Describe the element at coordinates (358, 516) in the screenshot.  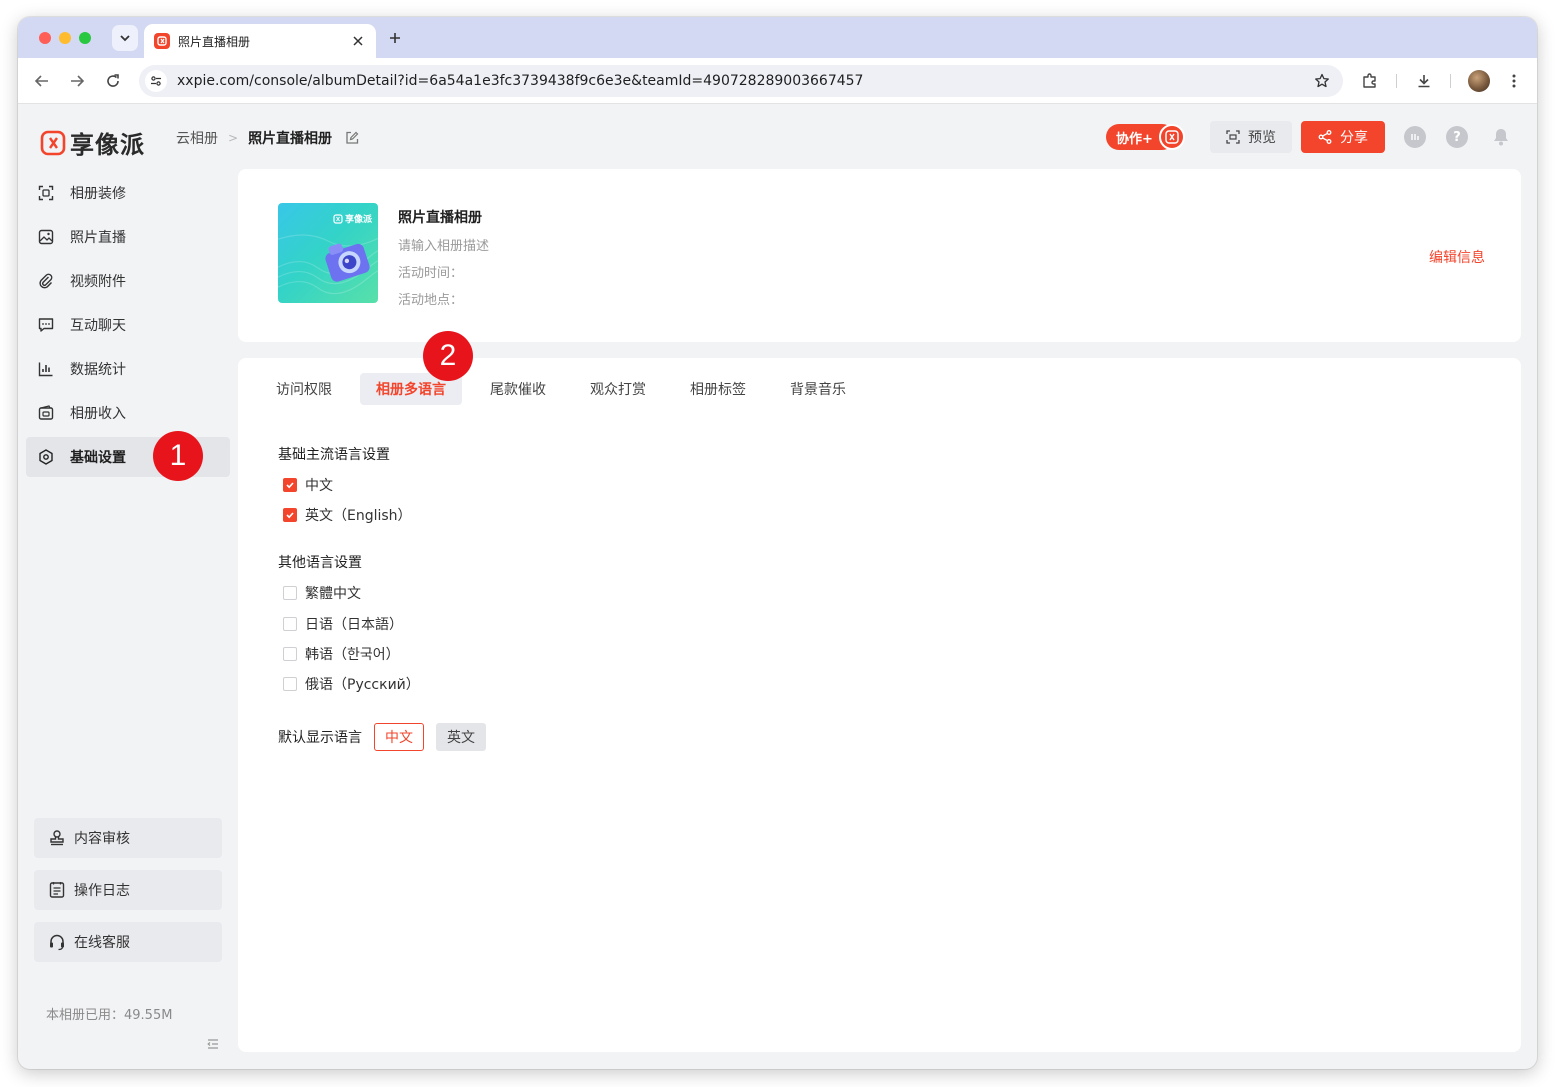
I see `option-label: 英文（English）` at that location.